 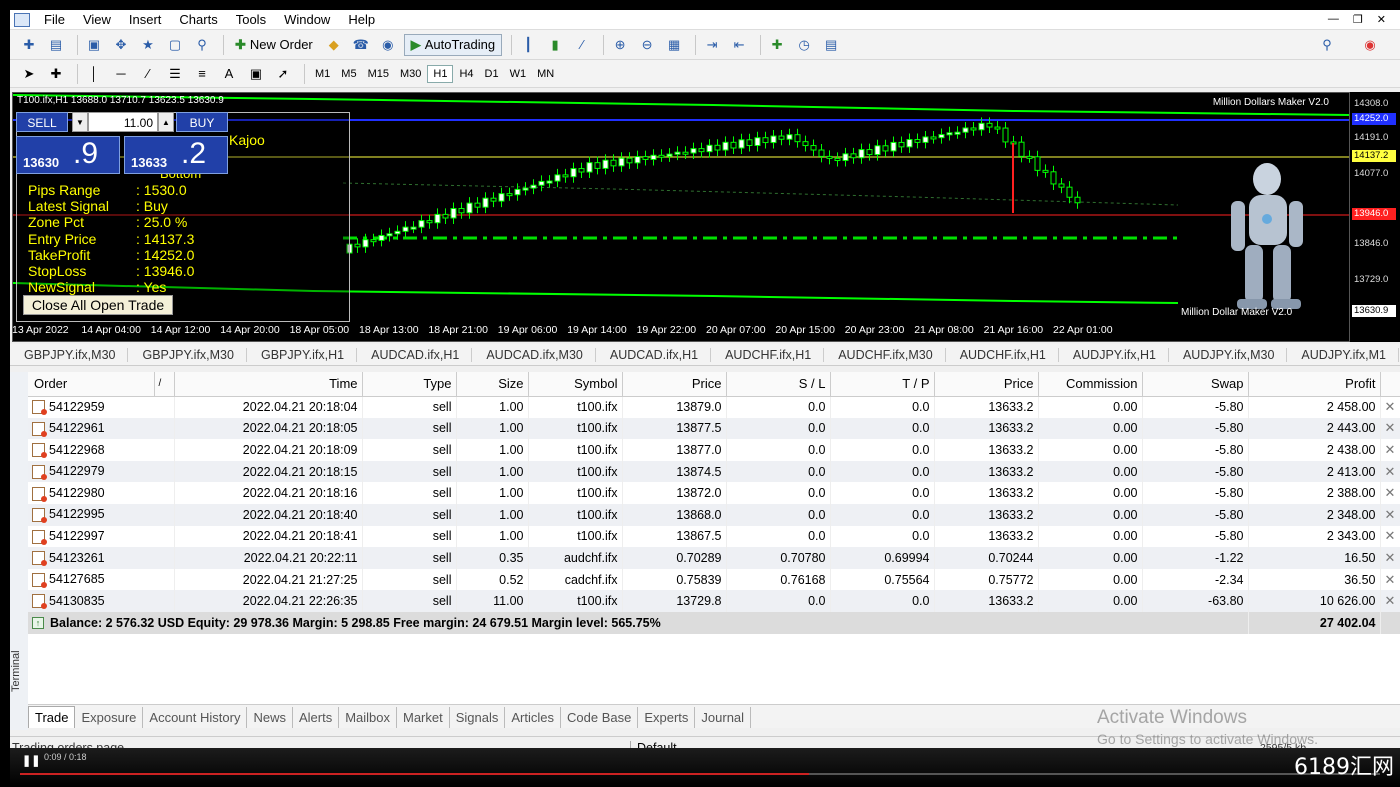 I want to click on timeframe-m1: M1, so click(x=322, y=74).